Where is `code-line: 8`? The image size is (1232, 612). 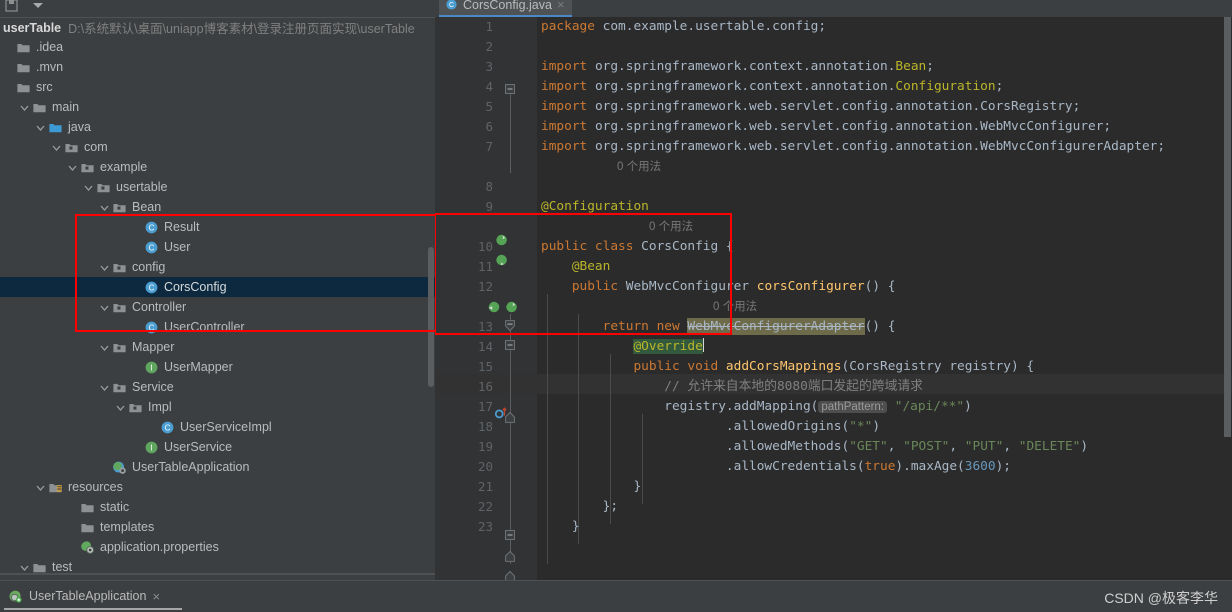 code-line: 8 is located at coordinates (833, 187).